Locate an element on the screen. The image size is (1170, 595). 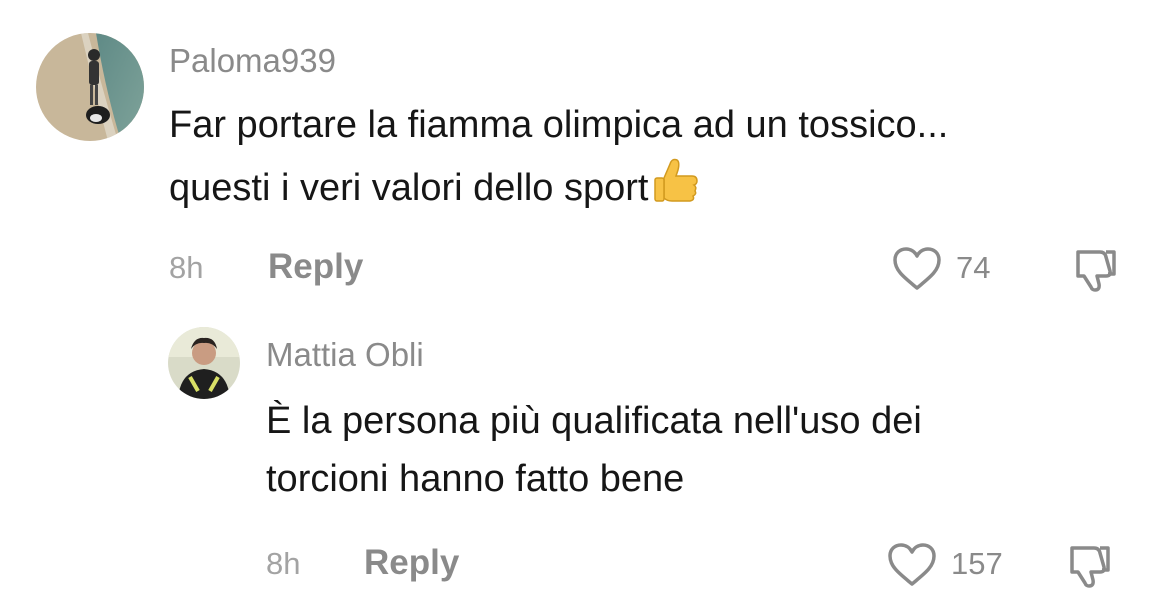
comment-text-fragment: questi i veri valori dello sport is located at coordinates (409, 188).